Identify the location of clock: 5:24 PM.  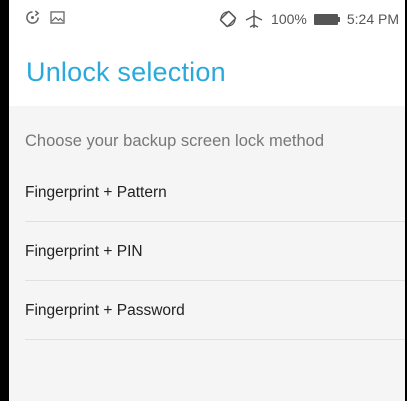
(372, 19).